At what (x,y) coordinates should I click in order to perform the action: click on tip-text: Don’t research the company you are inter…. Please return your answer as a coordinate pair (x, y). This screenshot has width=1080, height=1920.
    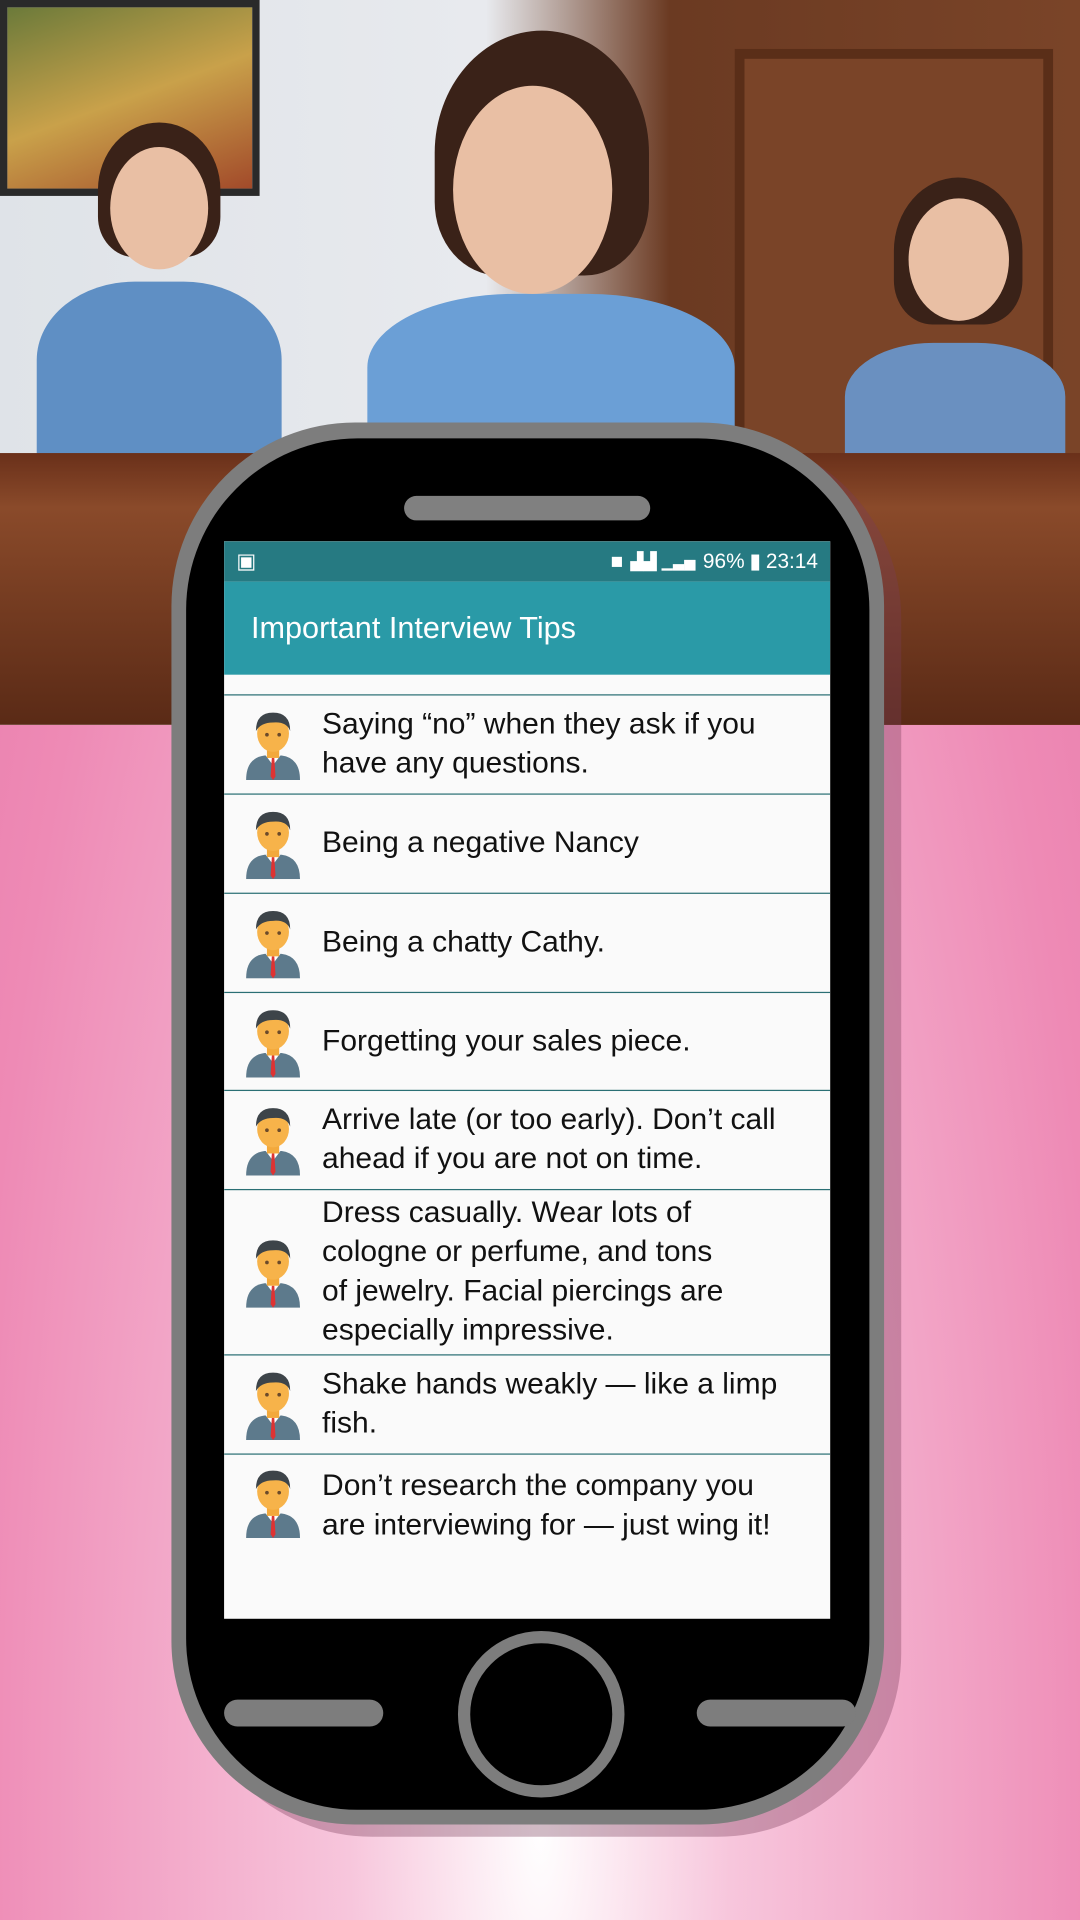
    Looking at the image, I should click on (546, 1505).